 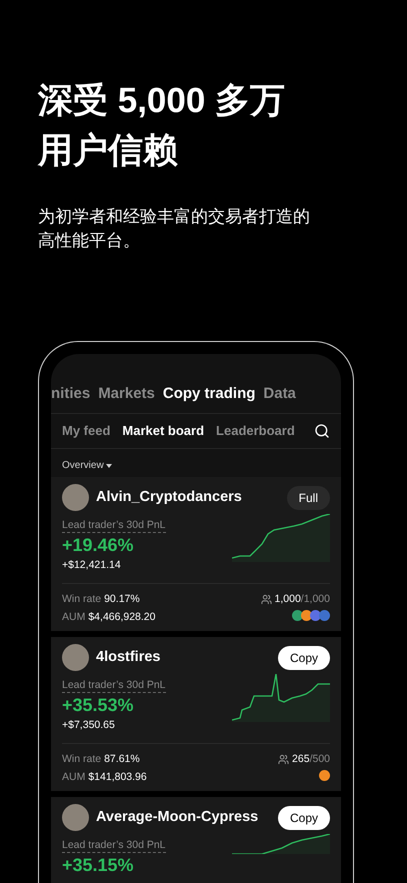 I want to click on win-rate-value: 87.61%, so click(x=122, y=759).